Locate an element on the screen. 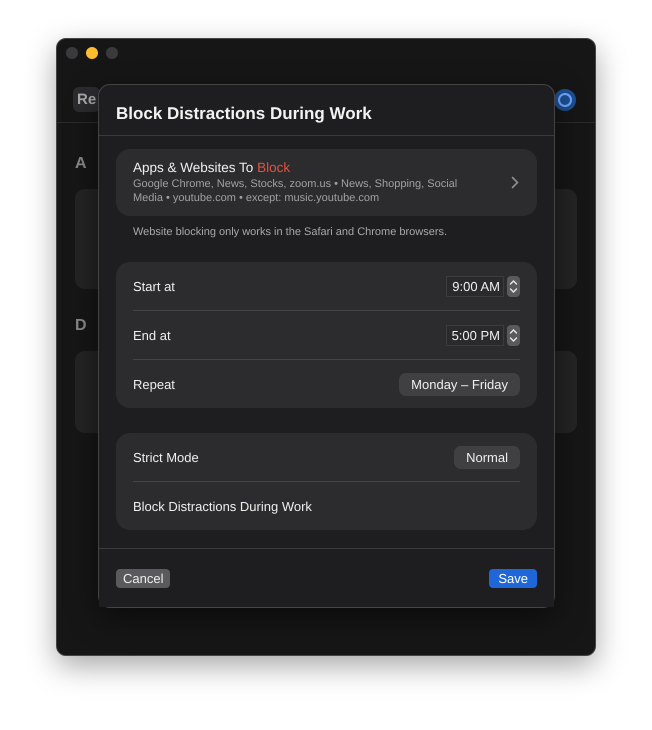 The width and height of the screenshot is (652, 730). minimize-light is located at coordinates (92, 53).